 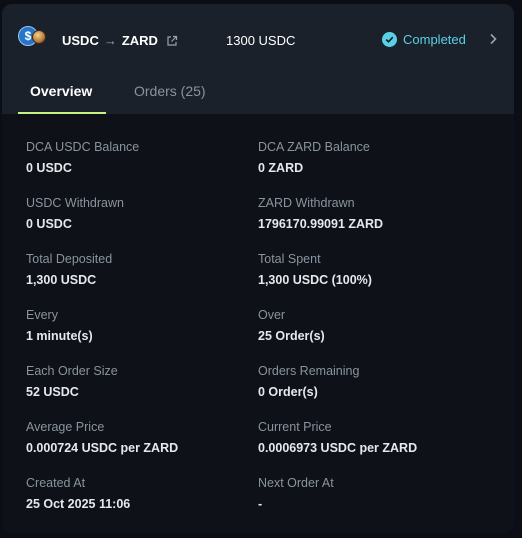 I want to click on field-value: 0 ZARD, so click(x=281, y=168).